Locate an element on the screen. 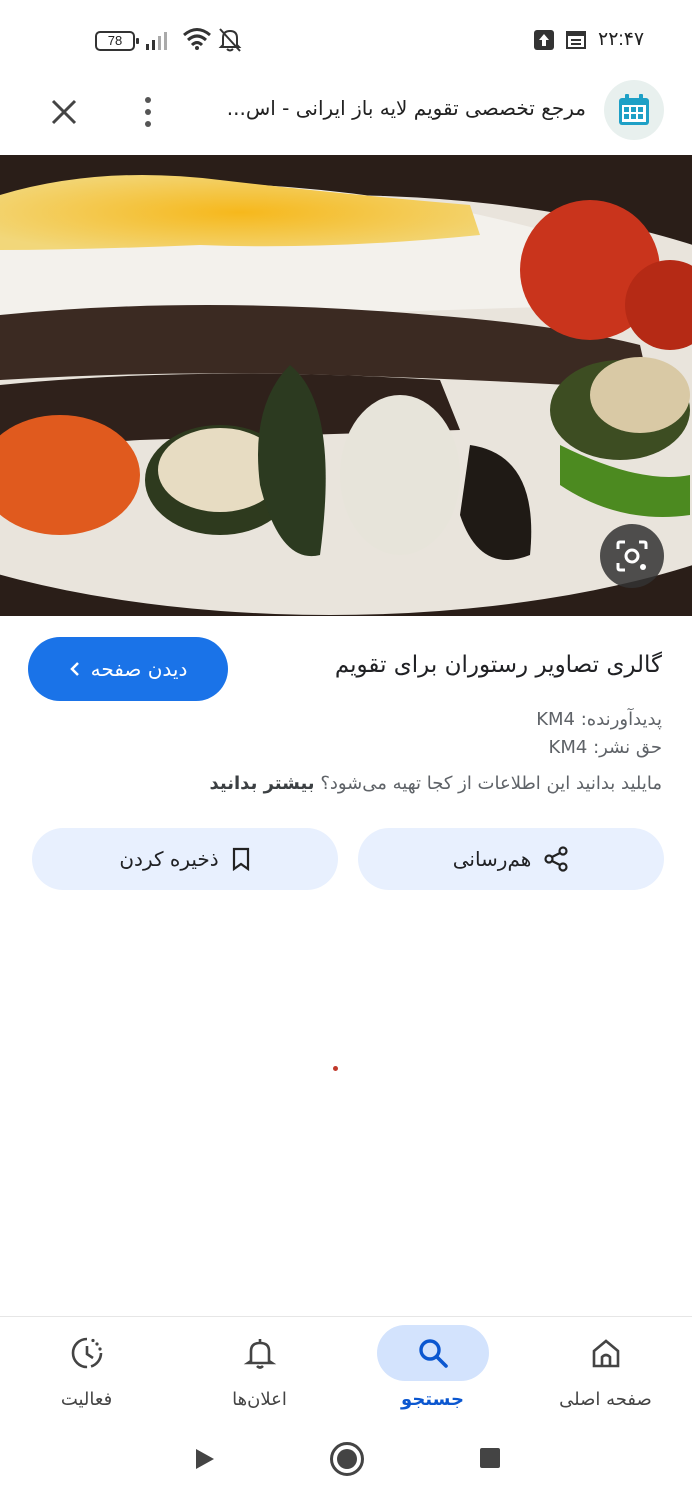  close-button is located at coordinates (64, 112).